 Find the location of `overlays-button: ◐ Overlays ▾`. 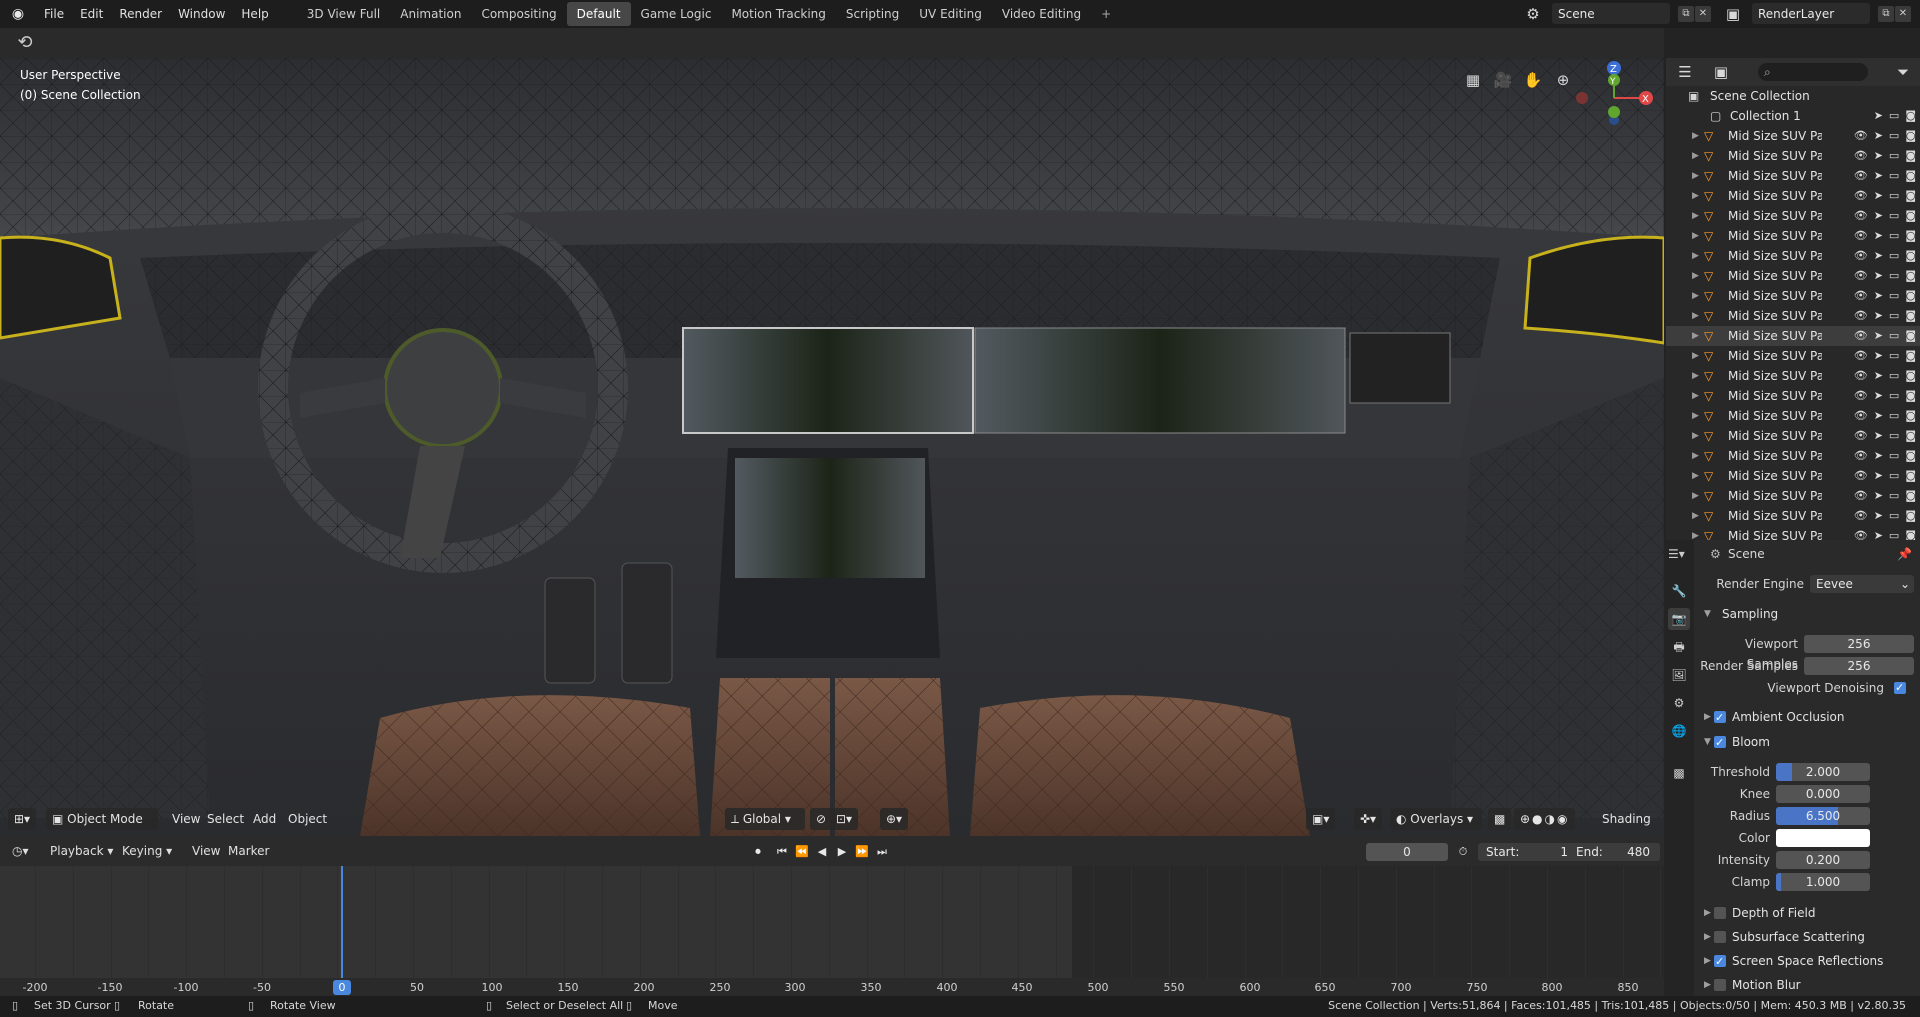

overlays-button: ◐ Overlays ▾ is located at coordinates (1436, 819).